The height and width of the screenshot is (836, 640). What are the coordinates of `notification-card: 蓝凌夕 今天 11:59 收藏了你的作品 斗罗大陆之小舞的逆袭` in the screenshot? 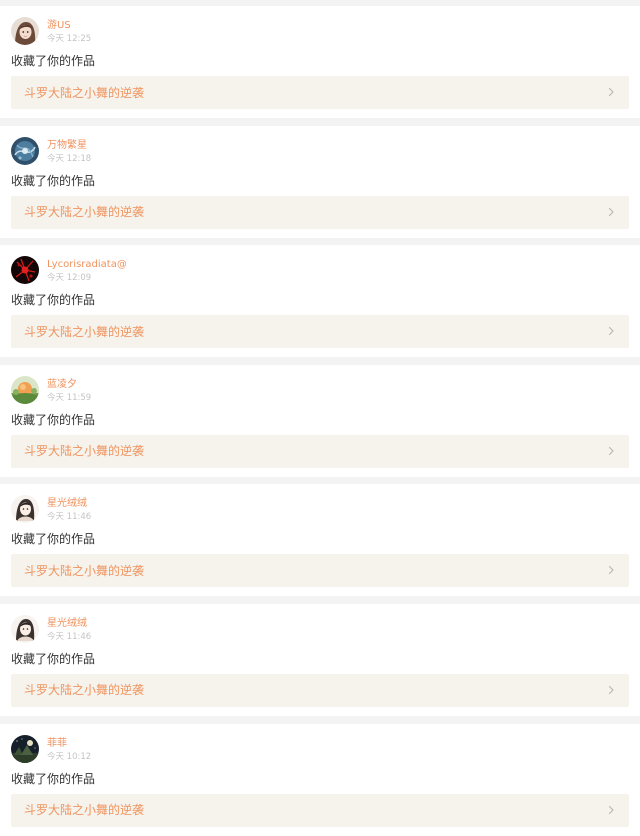 It's located at (320, 420).